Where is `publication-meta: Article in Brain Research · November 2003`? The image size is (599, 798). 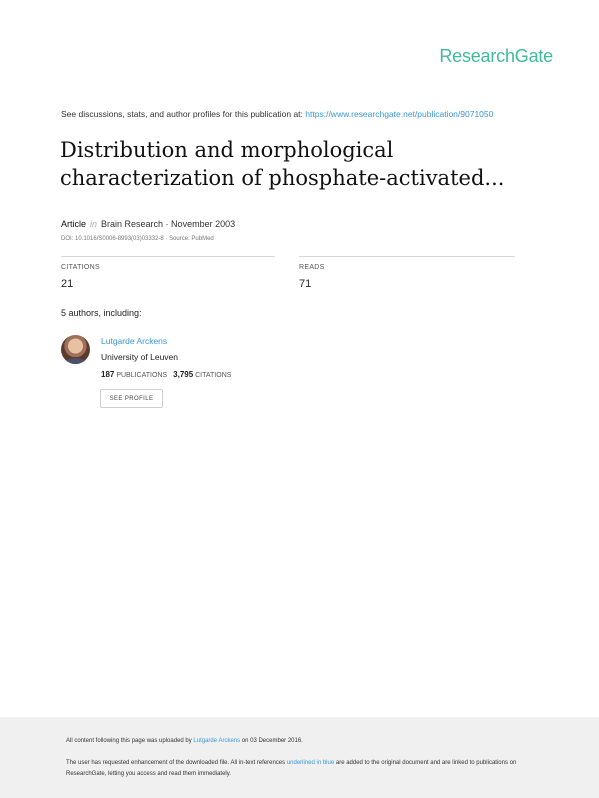
publication-meta: Article in Brain Research · November 2003 is located at coordinates (148, 224).